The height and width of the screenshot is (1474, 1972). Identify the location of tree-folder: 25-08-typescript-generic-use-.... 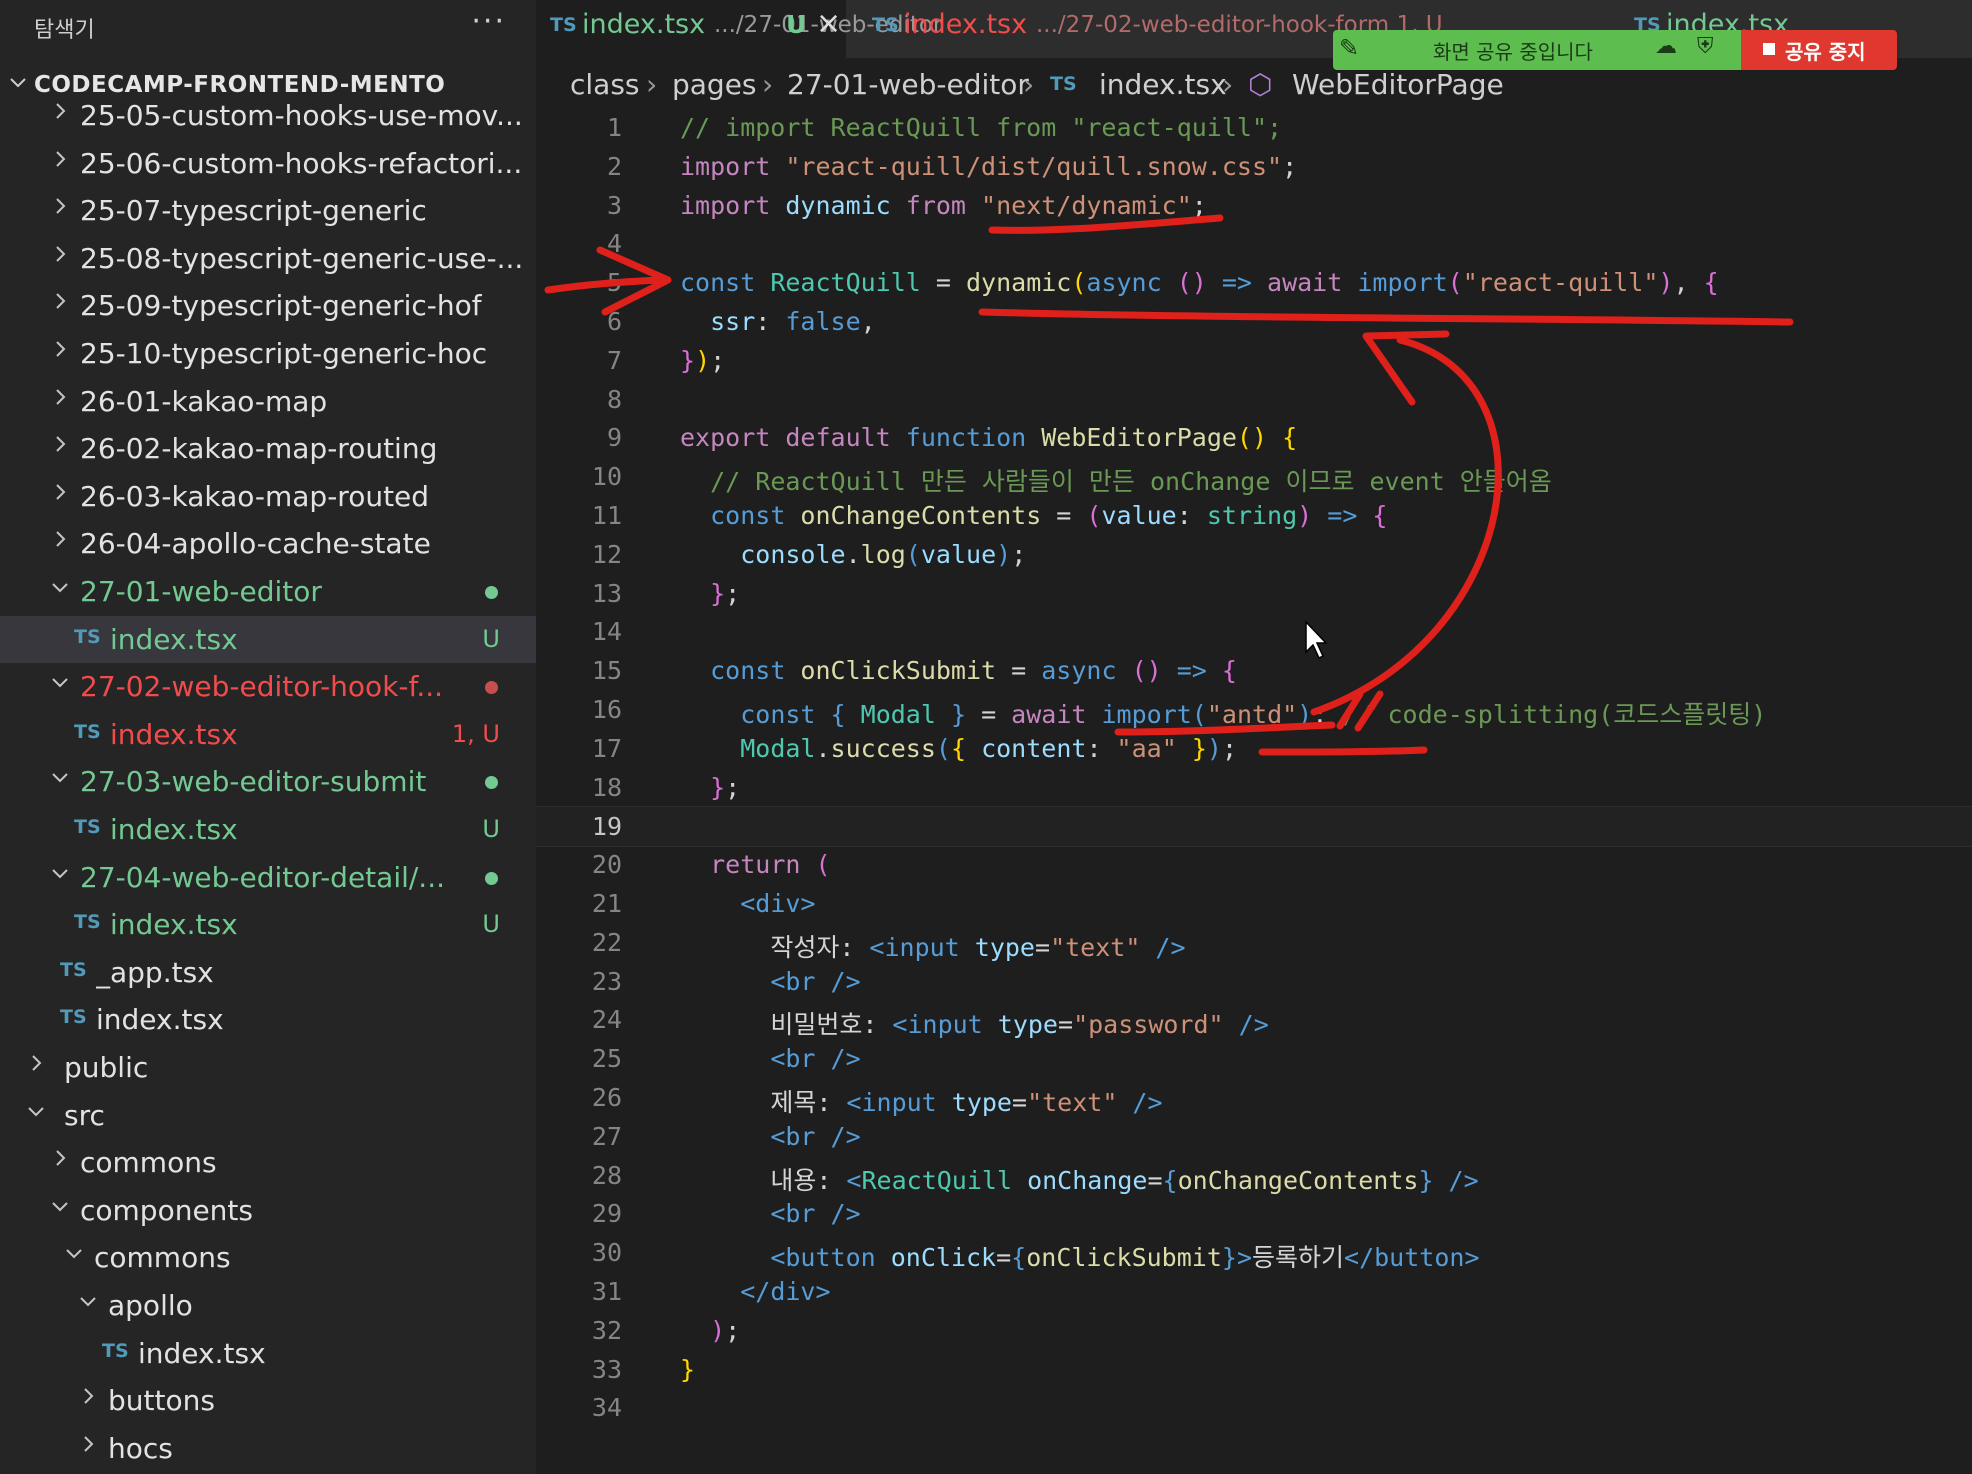
(268, 258).